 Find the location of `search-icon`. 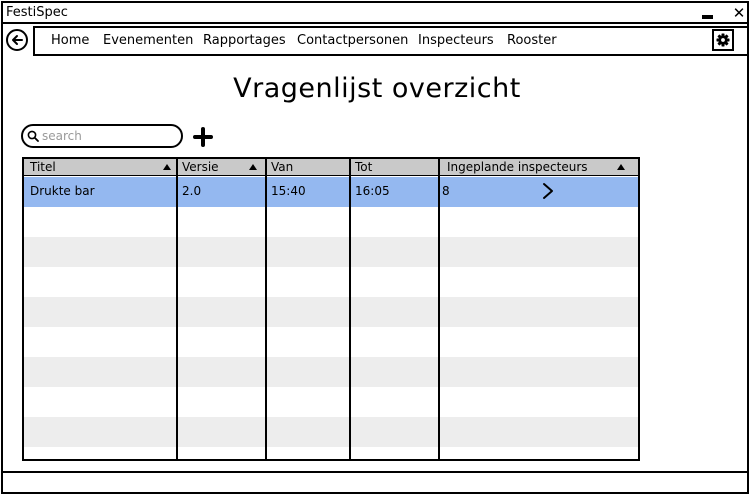

search-icon is located at coordinates (33, 136).